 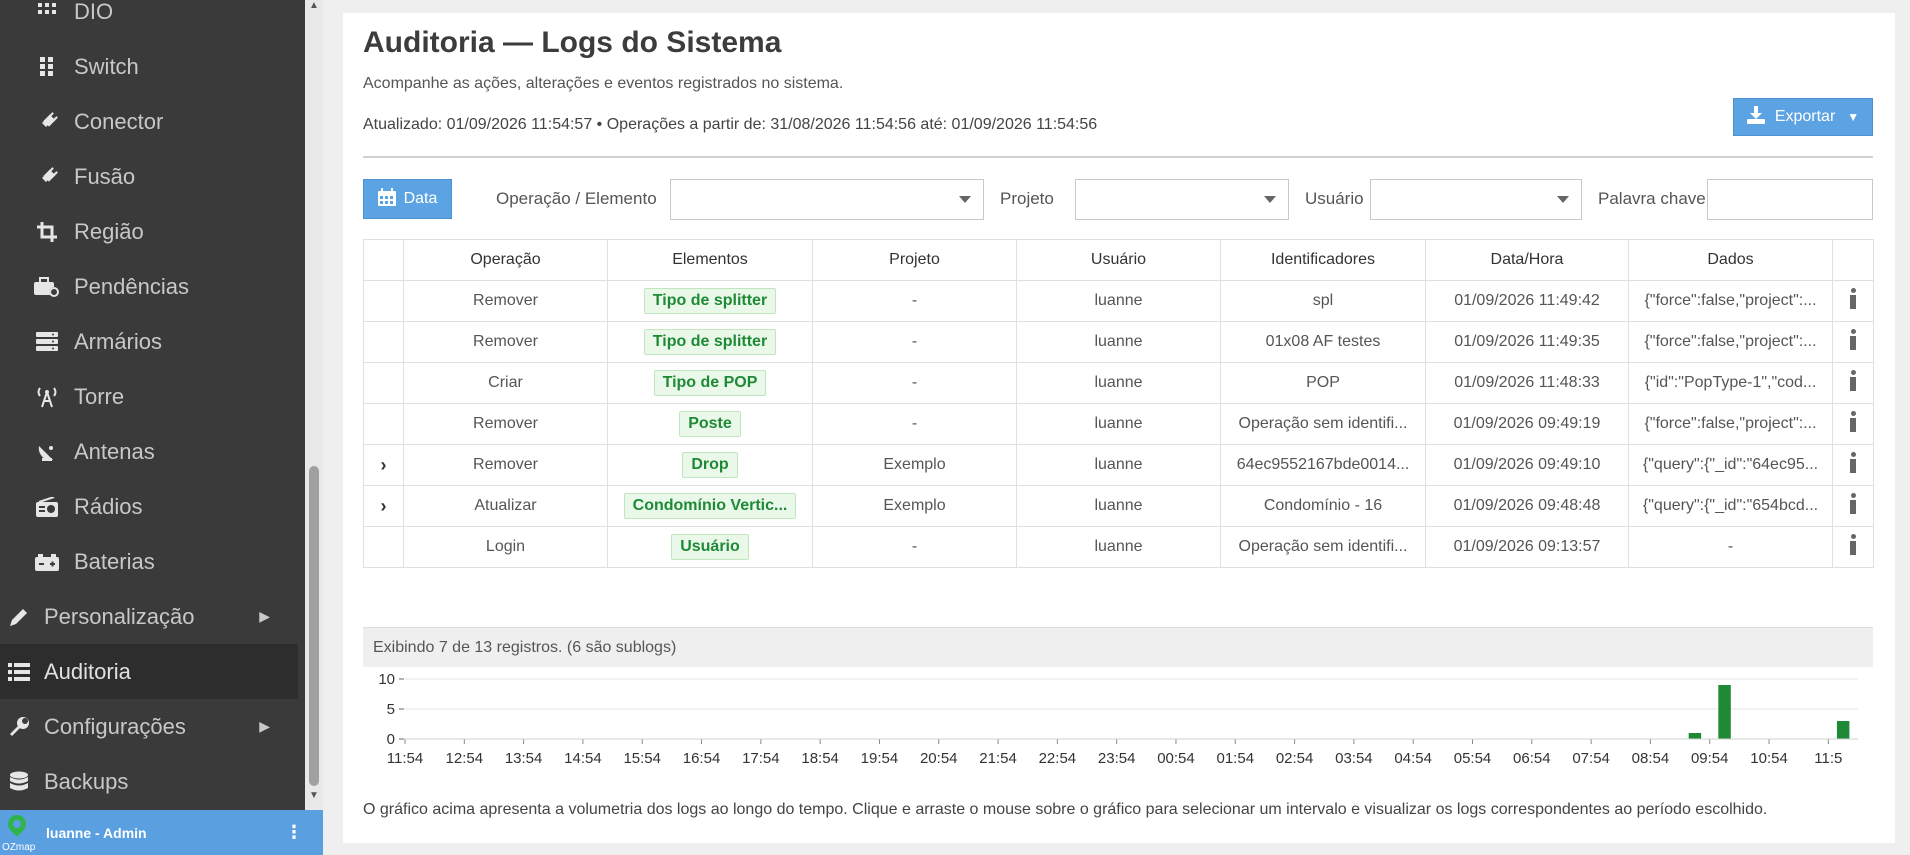 I want to click on chart-xtick-label: 03:54, so click(x=1354, y=758).